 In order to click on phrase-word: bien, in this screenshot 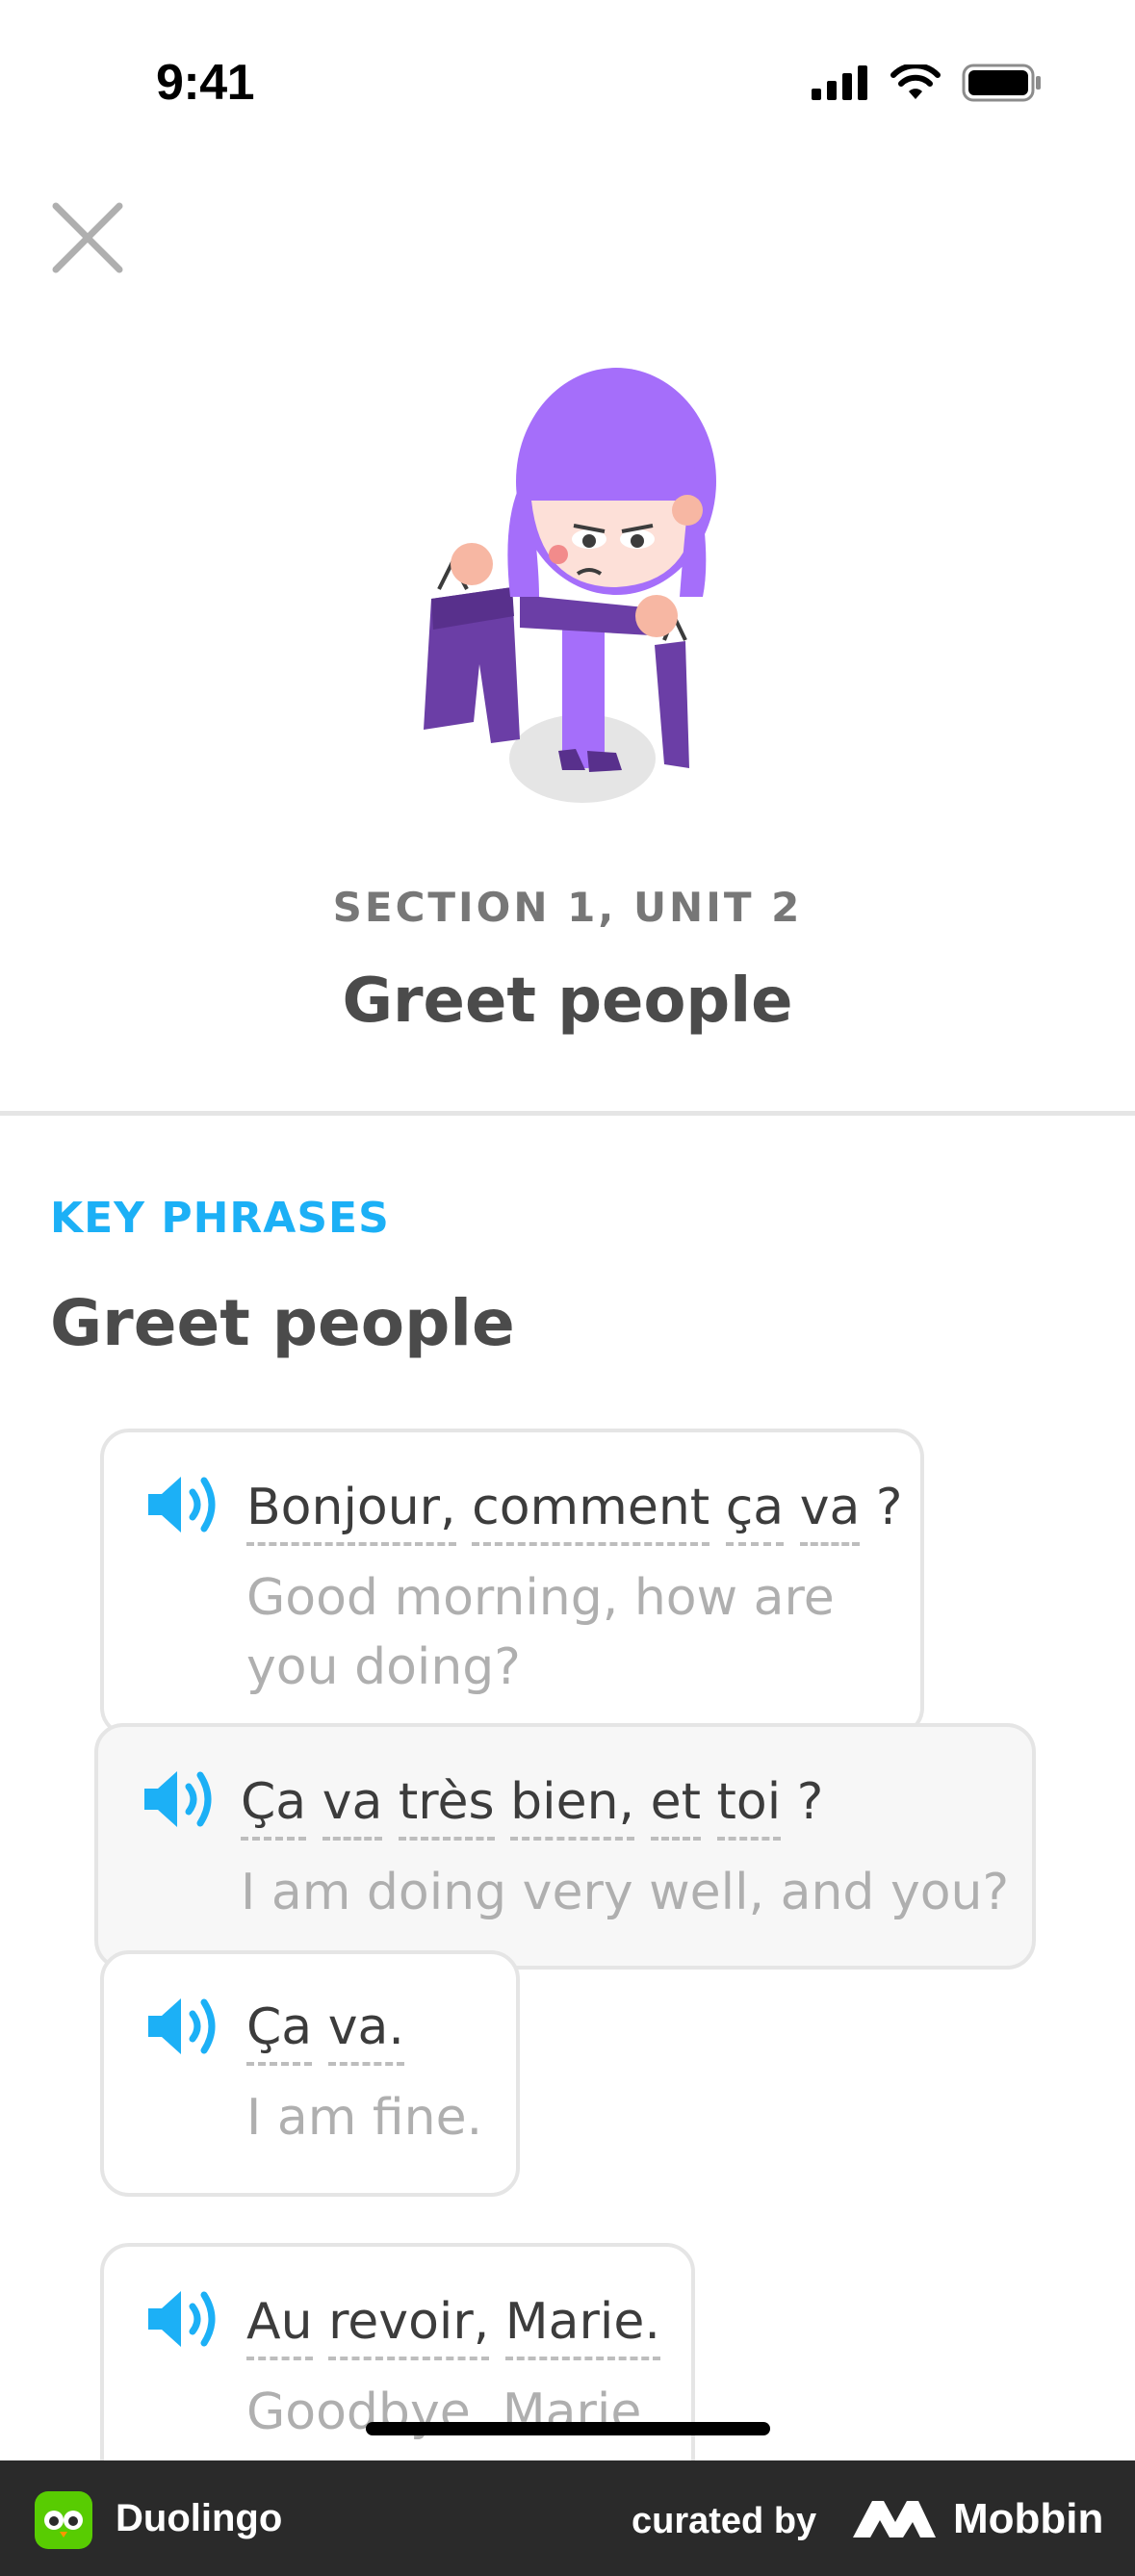, I will do `click(572, 1807)`.